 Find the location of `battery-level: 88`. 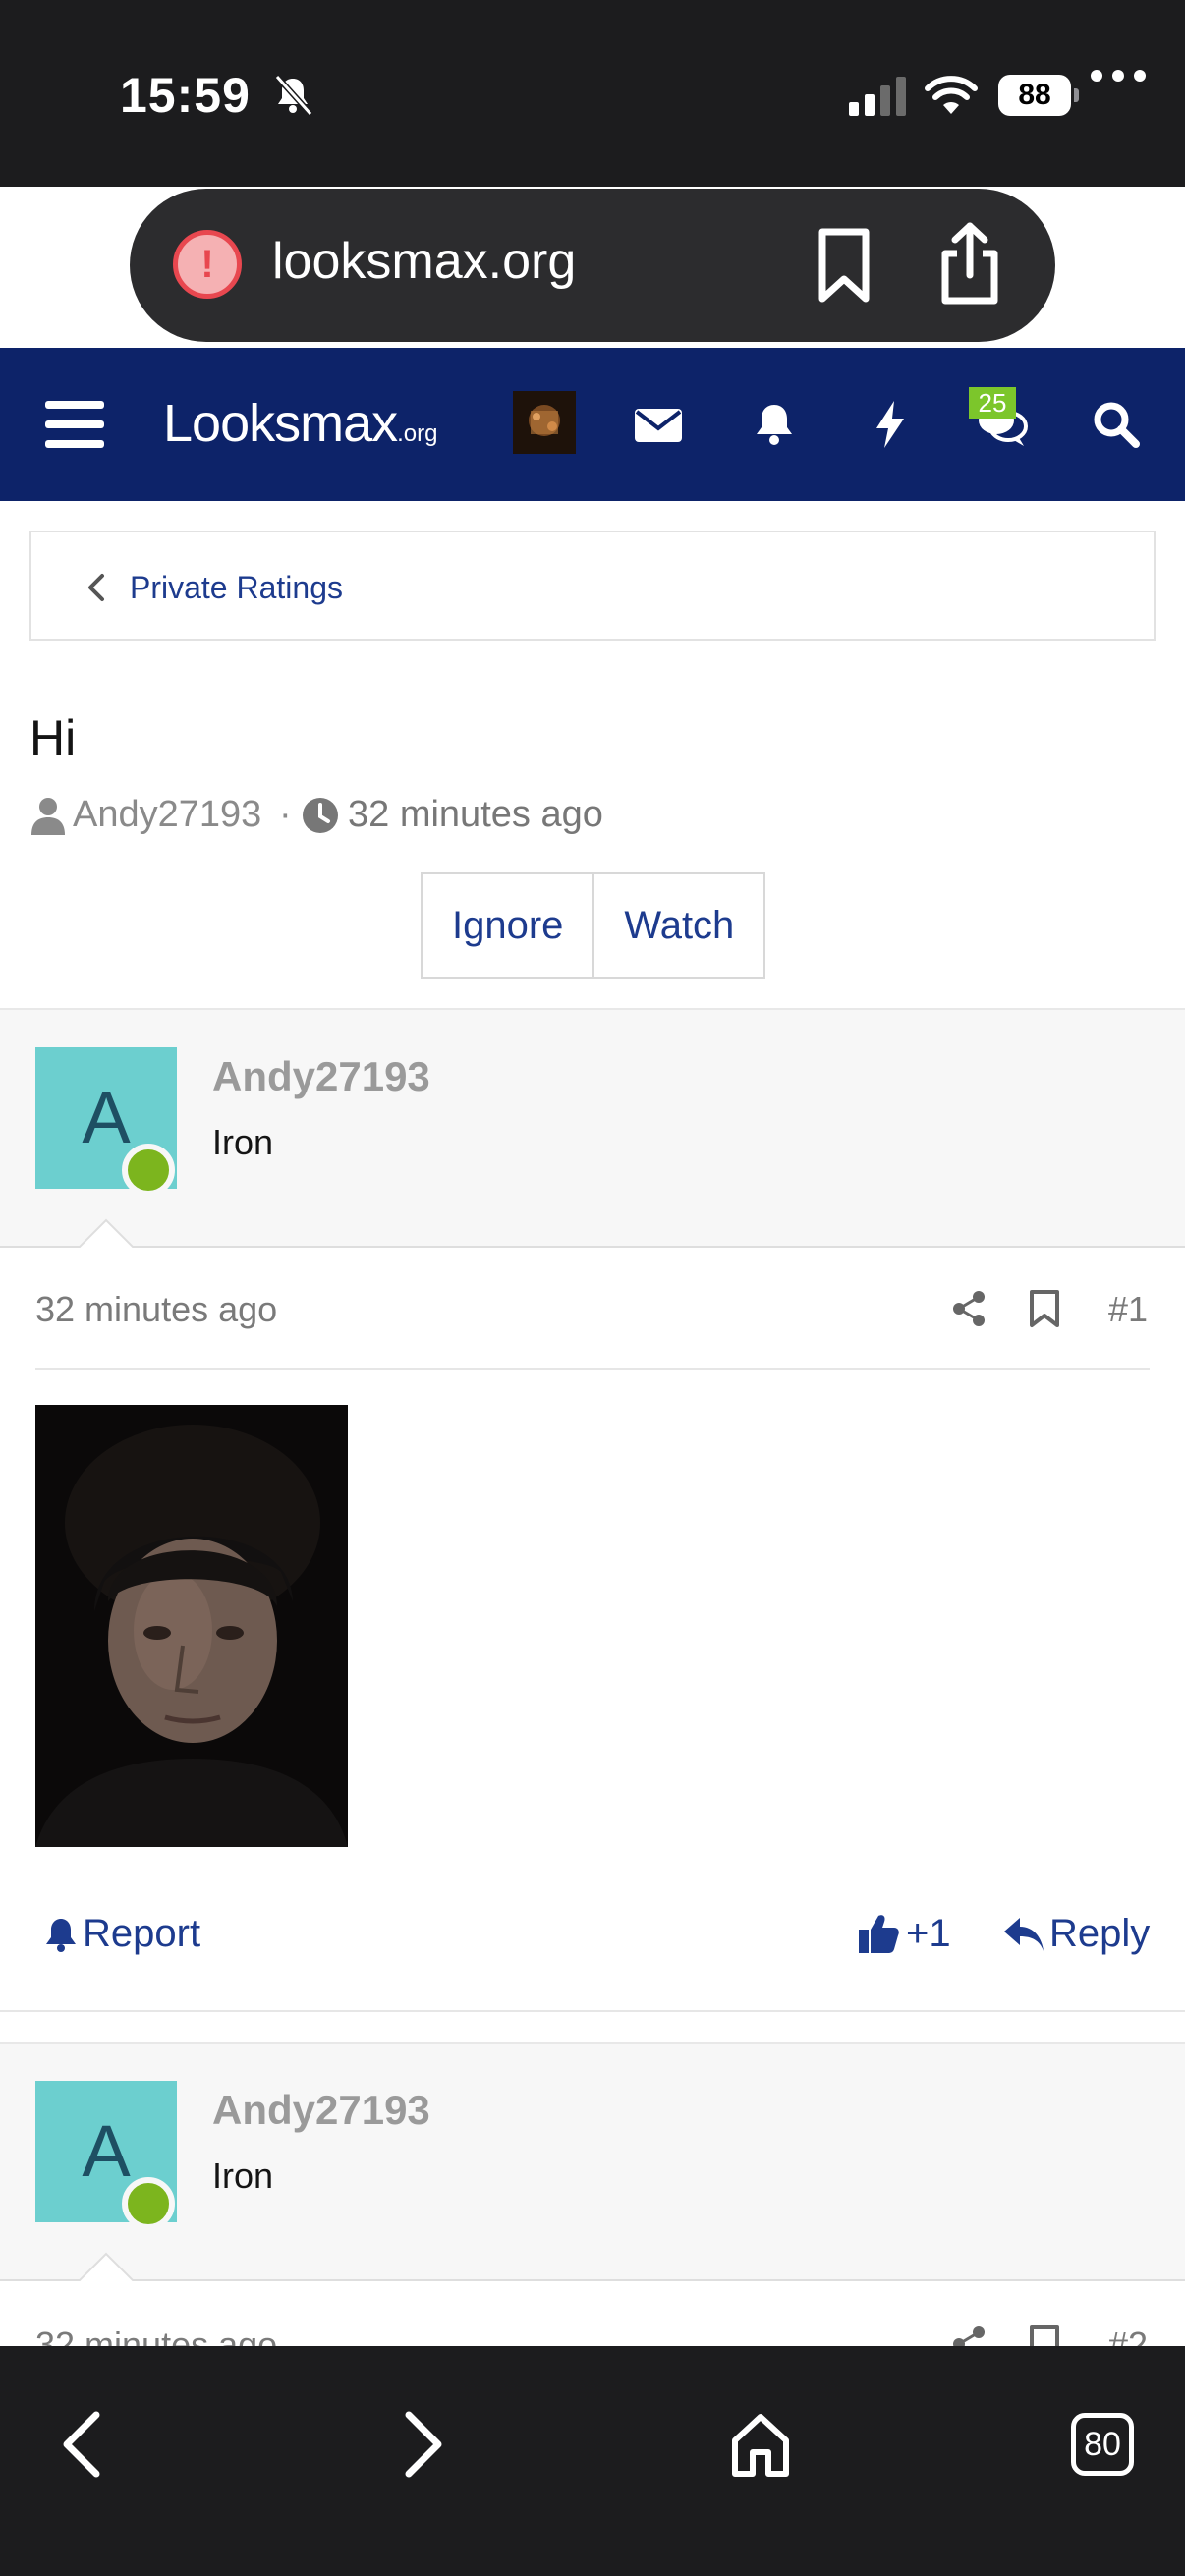

battery-level: 88 is located at coordinates (1034, 95).